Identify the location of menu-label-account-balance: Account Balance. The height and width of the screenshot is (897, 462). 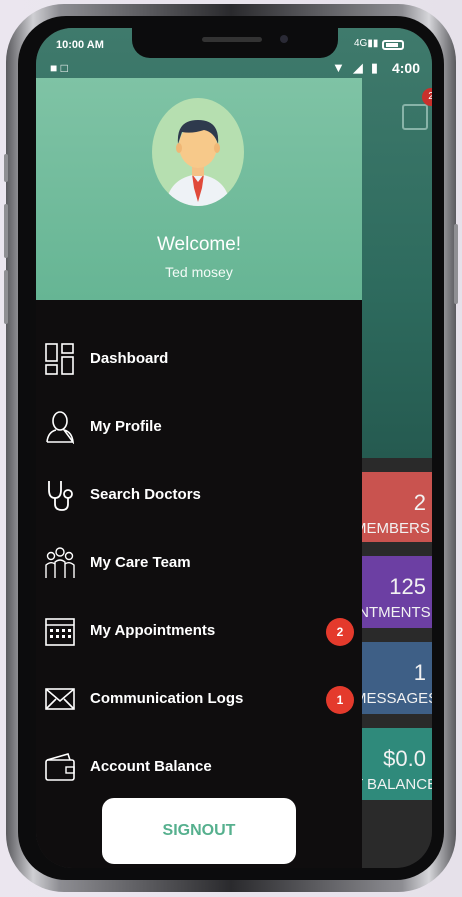
(151, 766).